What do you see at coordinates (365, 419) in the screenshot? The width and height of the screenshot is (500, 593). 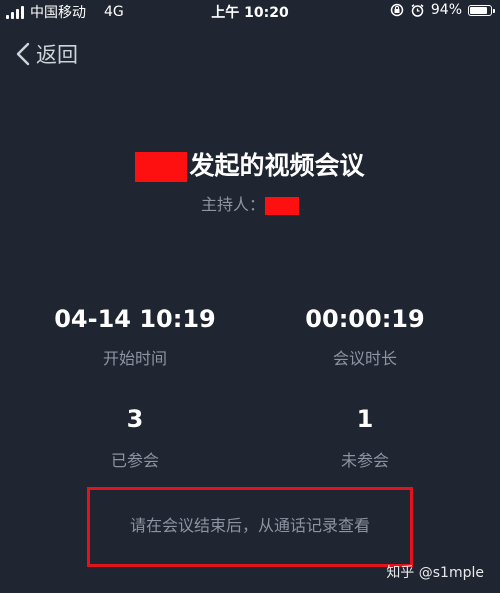 I see `not-joined-count: 1` at bounding box center [365, 419].